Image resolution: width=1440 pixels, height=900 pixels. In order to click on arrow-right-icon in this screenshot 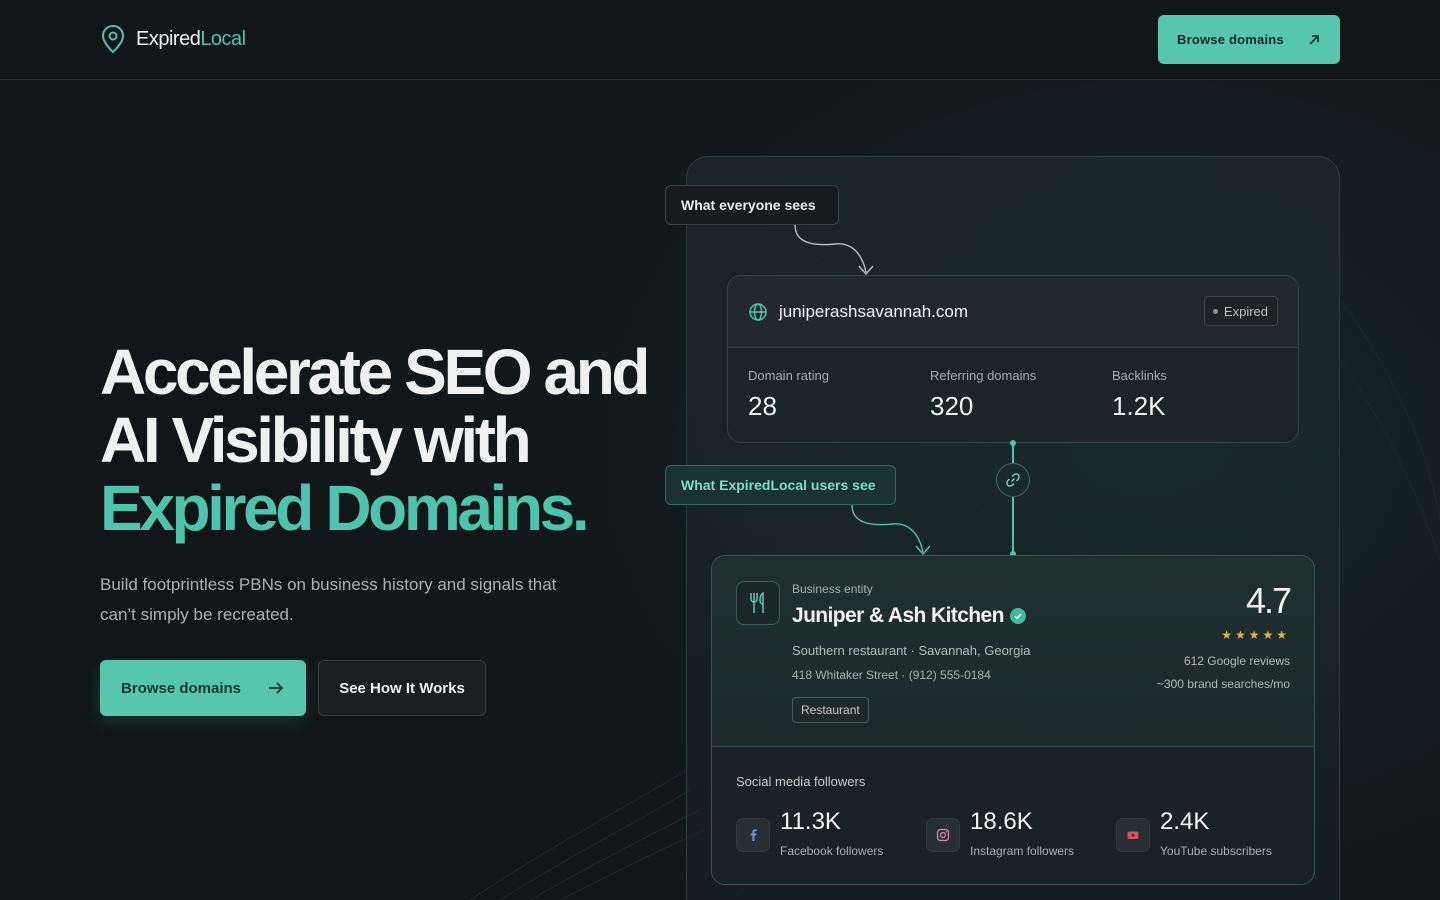, I will do `click(276, 688)`.